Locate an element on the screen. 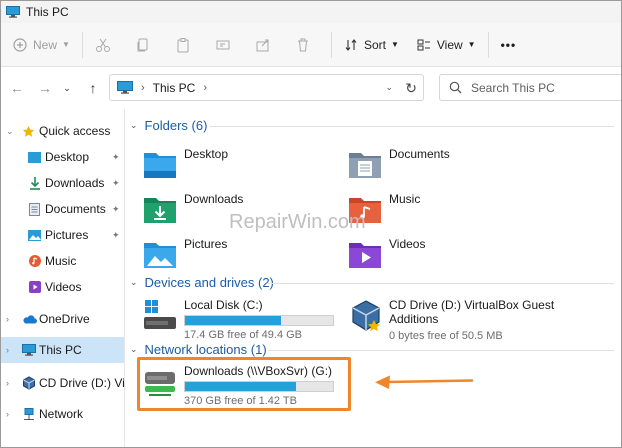 This screenshot has width=622, height=448. drive-local-c: Local Disk (C:) 17.4 GB free of 49.4 GB is located at coordinates (243, 321).